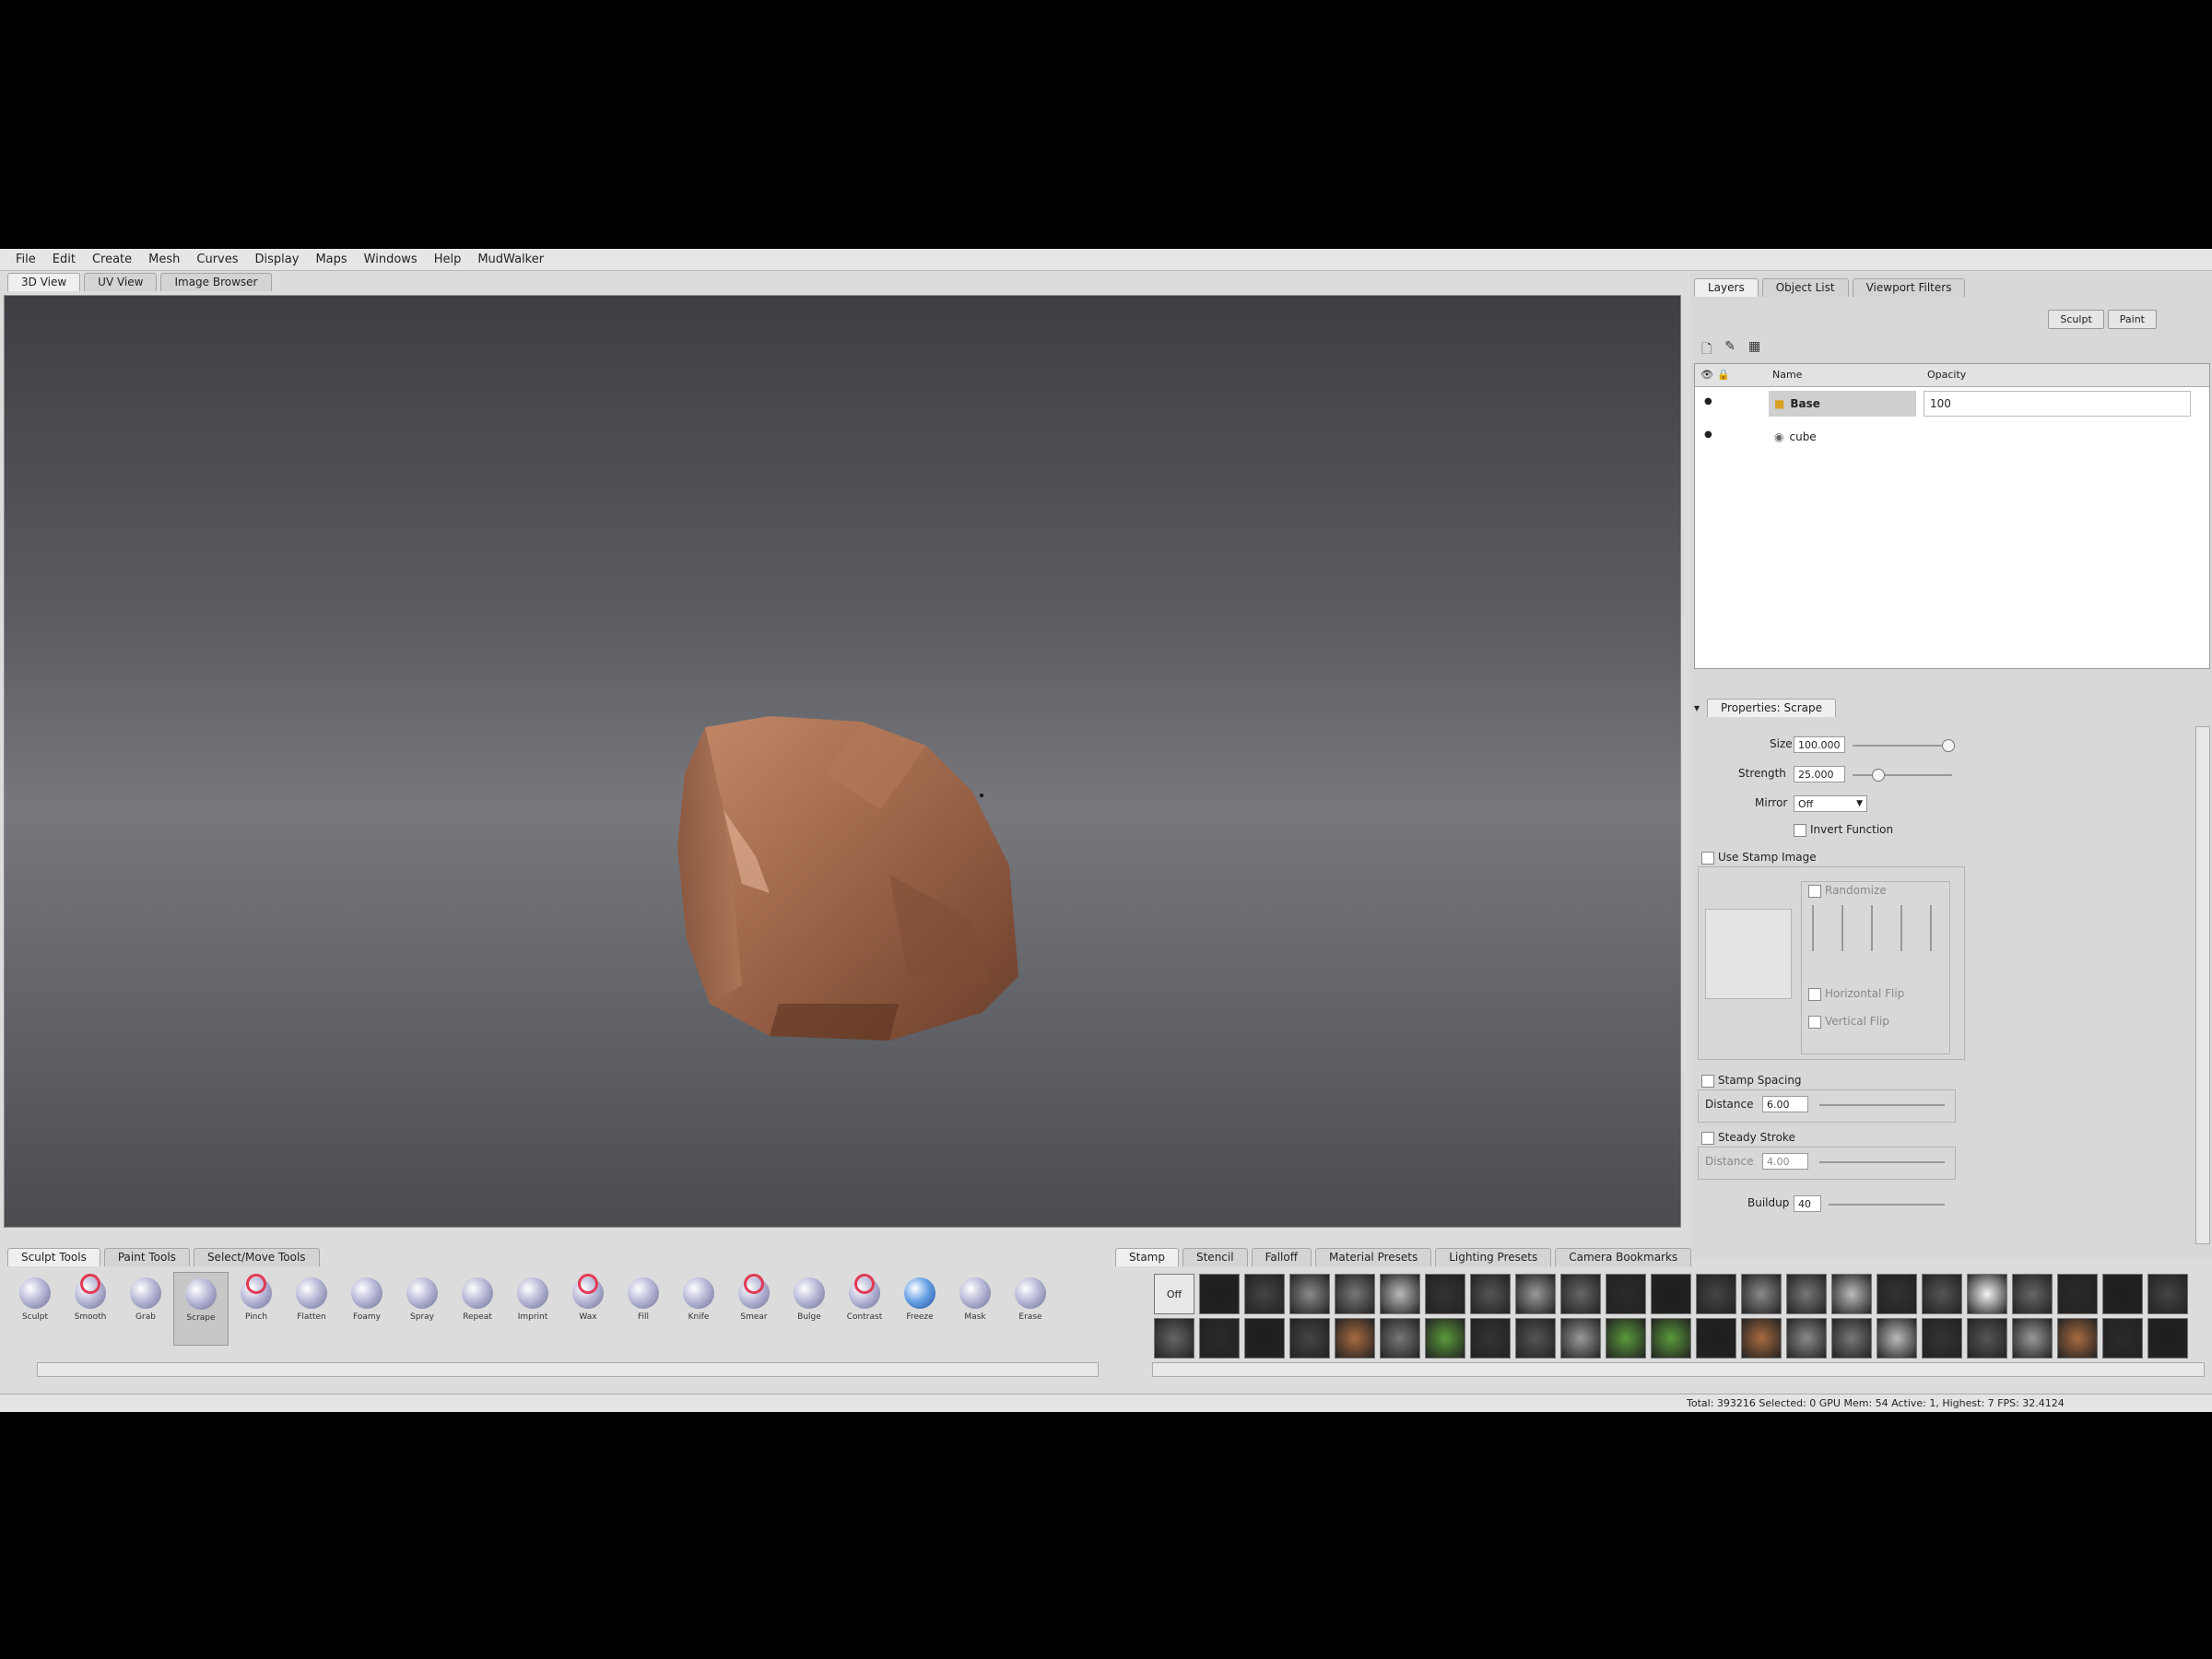 The image size is (2212, 1659). What do you see at coordinates (1623, 1257) in the screenshot?
I see `tab-camera-bookmarks: Camera Bookmarks` at bounding box center [1623, 1257].